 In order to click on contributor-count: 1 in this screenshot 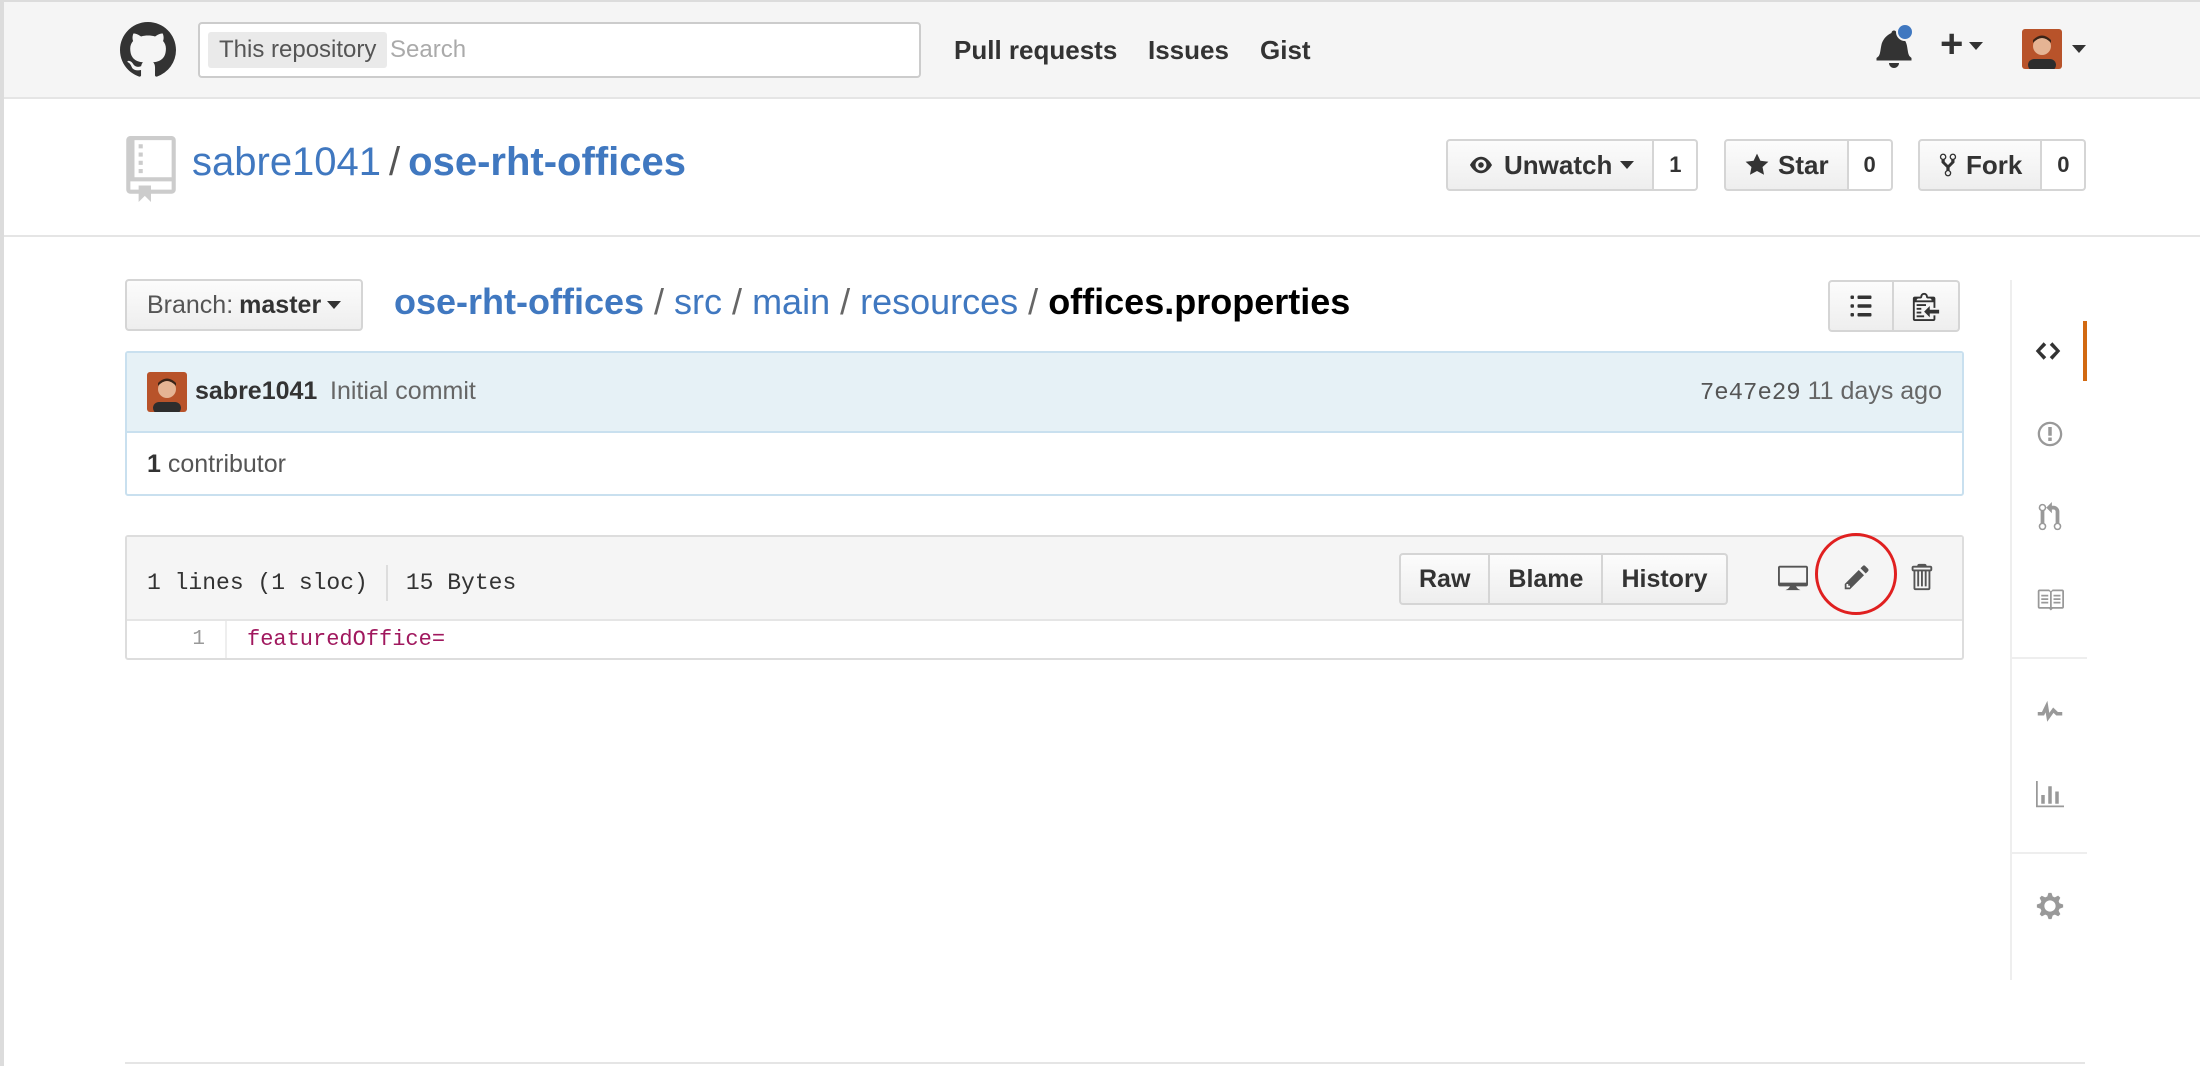, I will do `click(154, 464)`.